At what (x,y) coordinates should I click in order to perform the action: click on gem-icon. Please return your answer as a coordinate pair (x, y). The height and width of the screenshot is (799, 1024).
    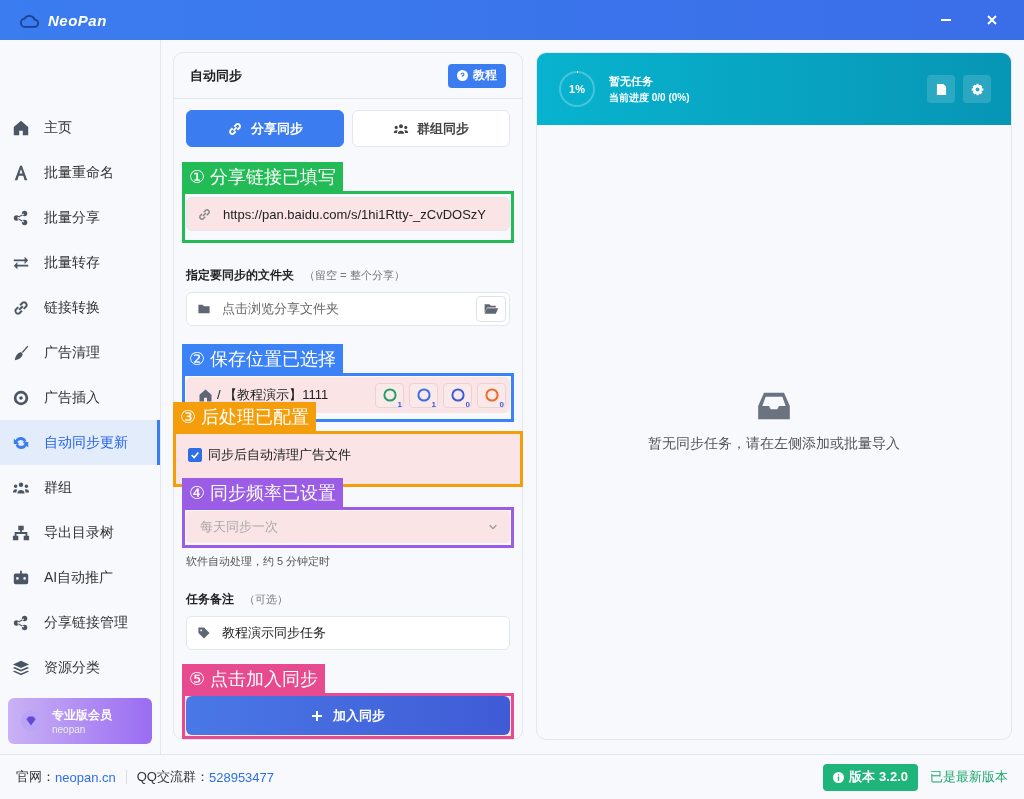
    Looking at the image, I should click on (31, 721).